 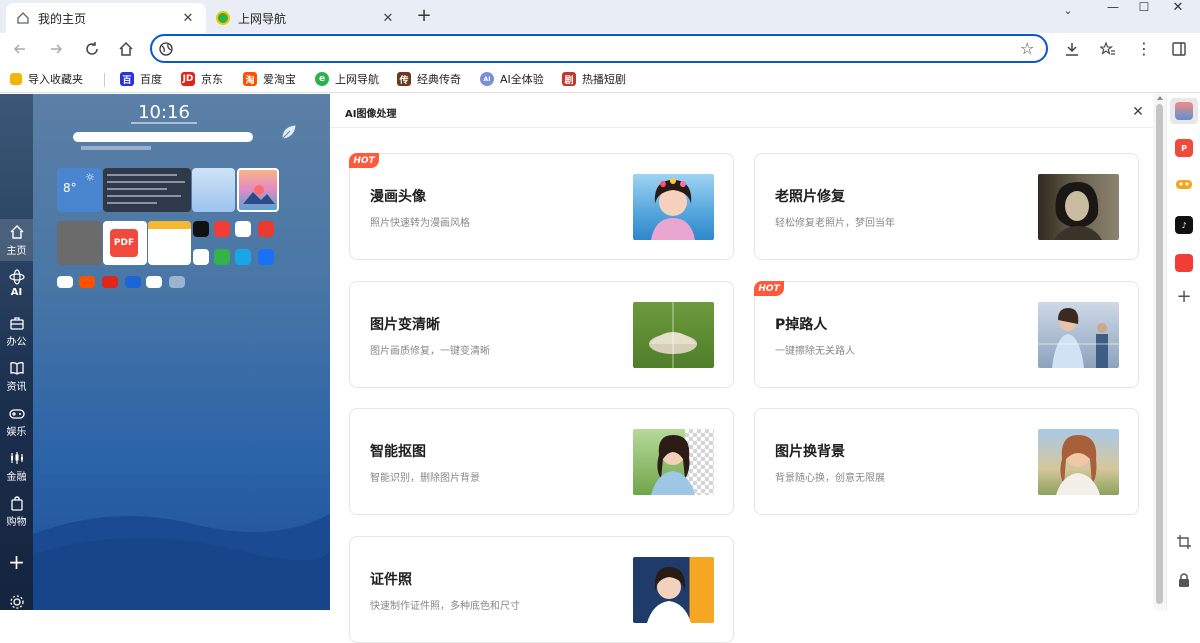 What do you see at coordinates (541, 334) in the screenshot?
I see `card-image-enhance: 图片变清晰 图片画质修复，一键变清晰` at bounding box center [541, 334].